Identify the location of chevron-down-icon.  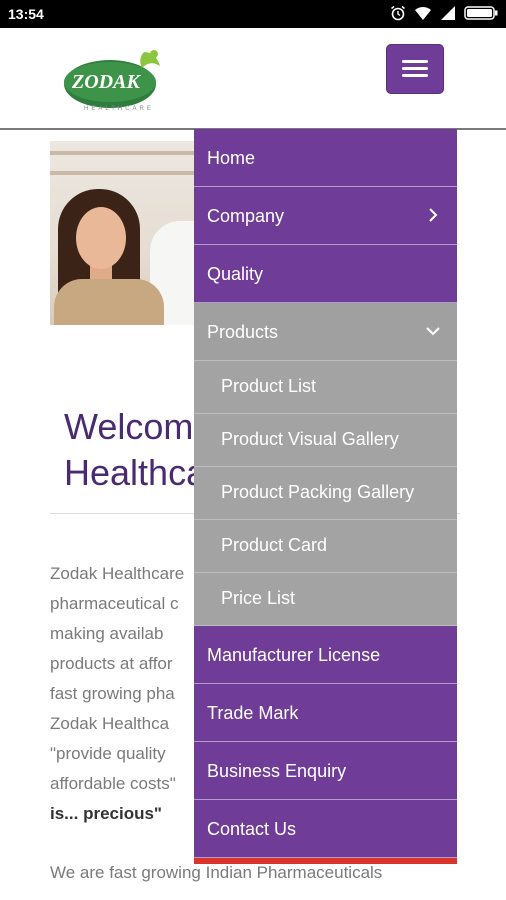
(433, 331).